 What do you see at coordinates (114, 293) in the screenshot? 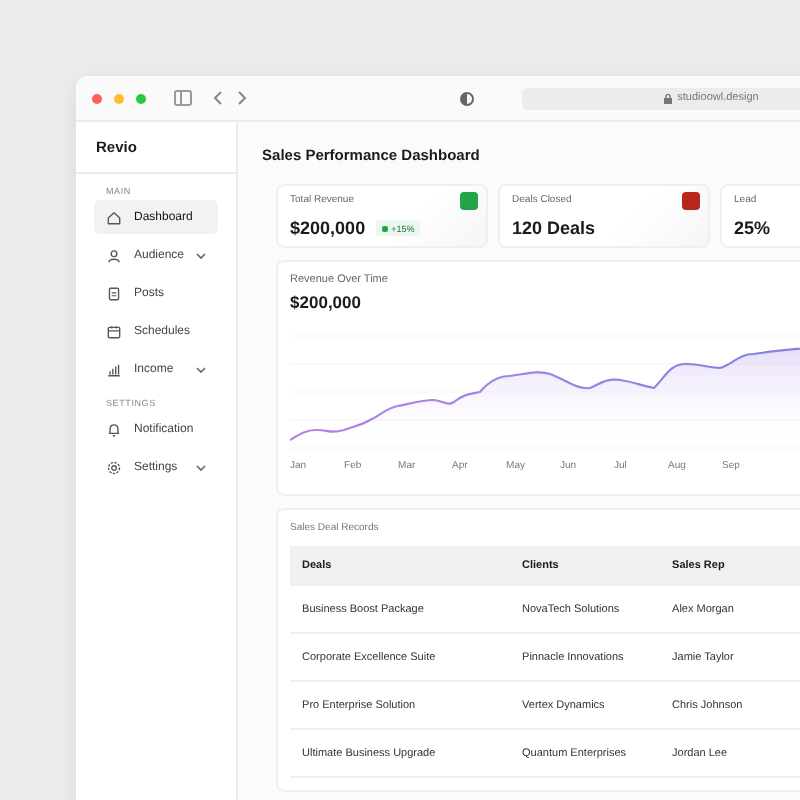
I see `document-icon` at bounding box center [114, 293].